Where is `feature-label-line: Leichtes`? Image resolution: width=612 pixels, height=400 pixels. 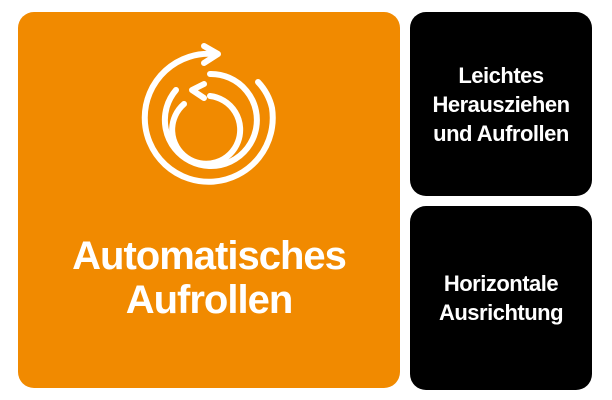 feature-label-line: Leichtes is located at coordinates (501, 75).